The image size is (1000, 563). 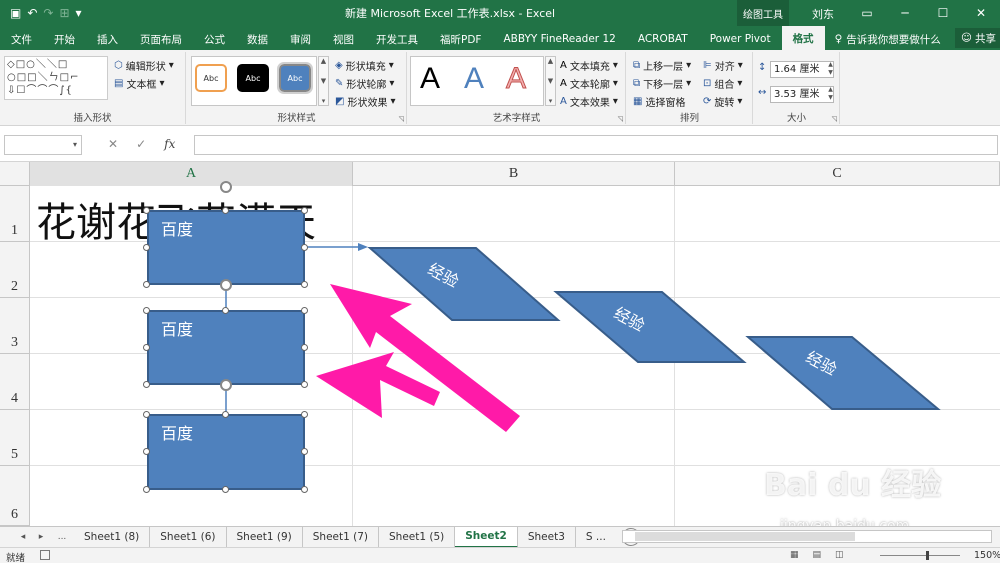 What do you see at coordinates (663, 39) in the screenshot?
I see `tab-acrobat: ACROBAT` at bounding box center [663, 39].